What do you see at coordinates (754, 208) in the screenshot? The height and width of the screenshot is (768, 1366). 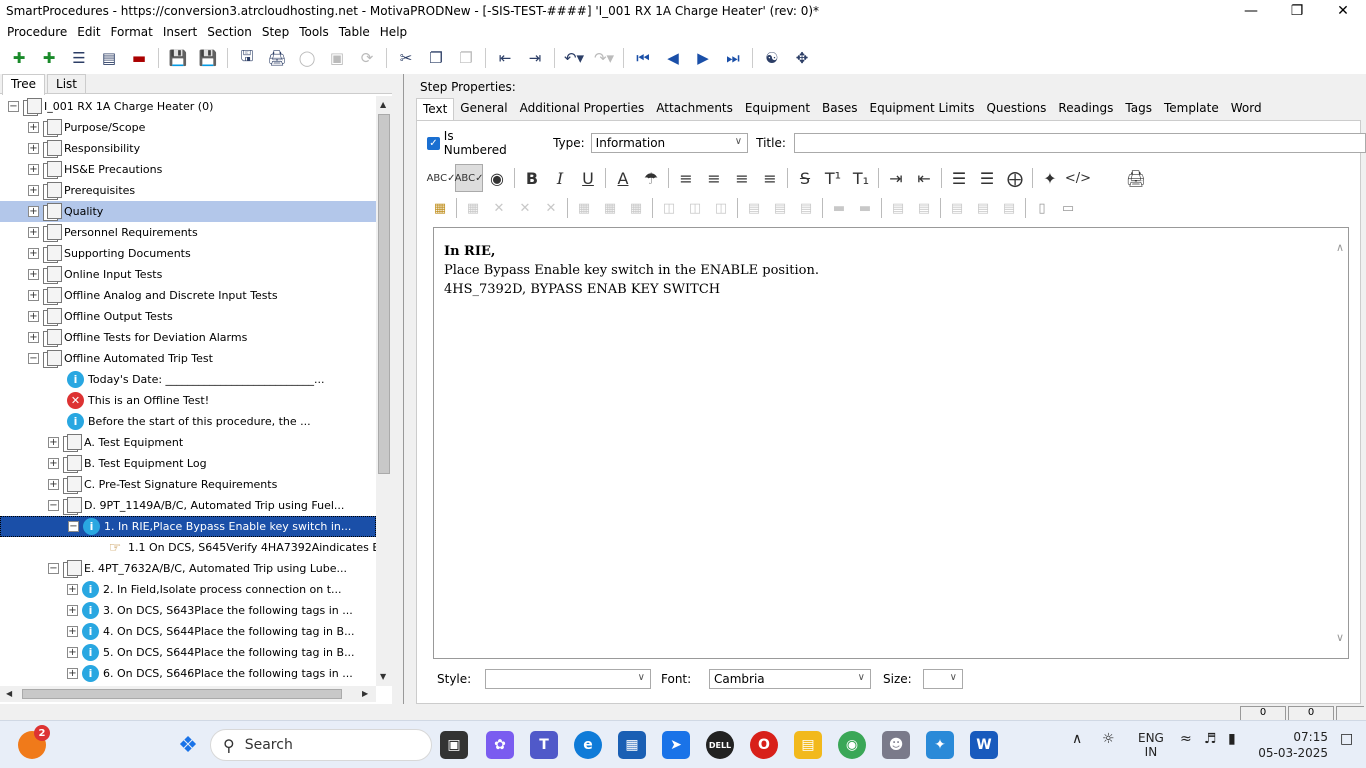 I see `insert-row-above-icon: ▤` at bounding box center [754, 208].